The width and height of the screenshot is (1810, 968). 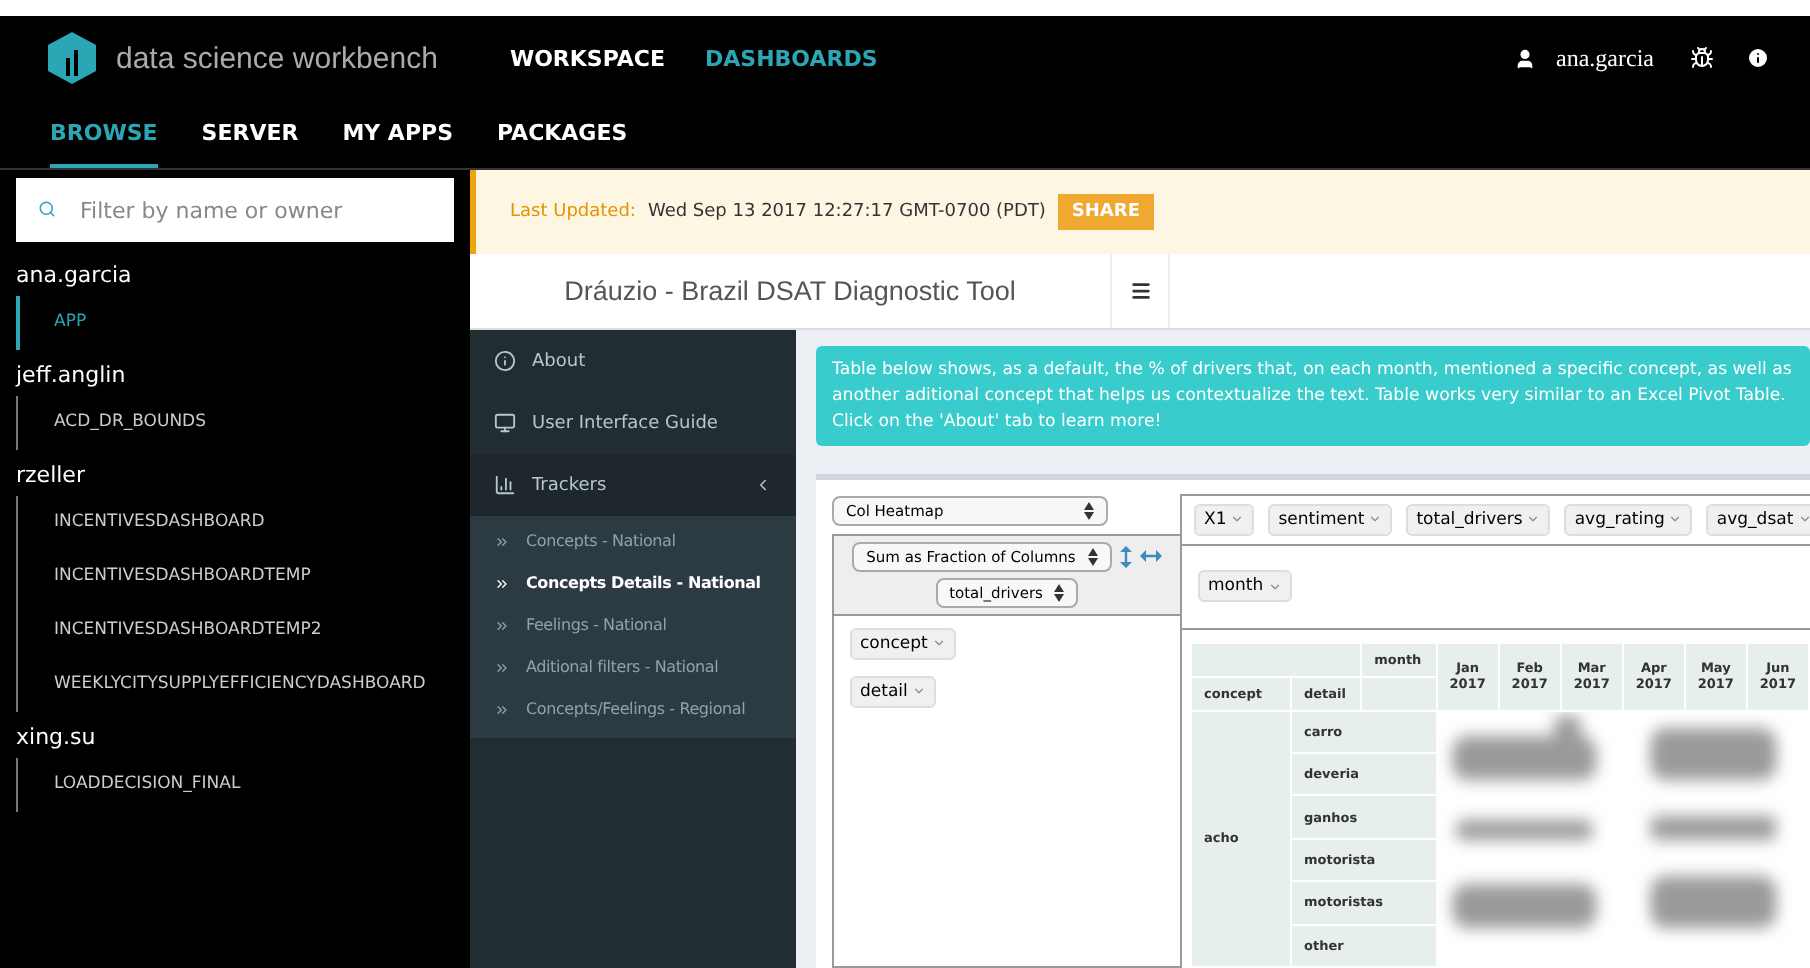 What do you see at coordinates (1758, 519) in the screenshot?
I see `field-pill: avg_dsat` at bounding box center [1758, 519].